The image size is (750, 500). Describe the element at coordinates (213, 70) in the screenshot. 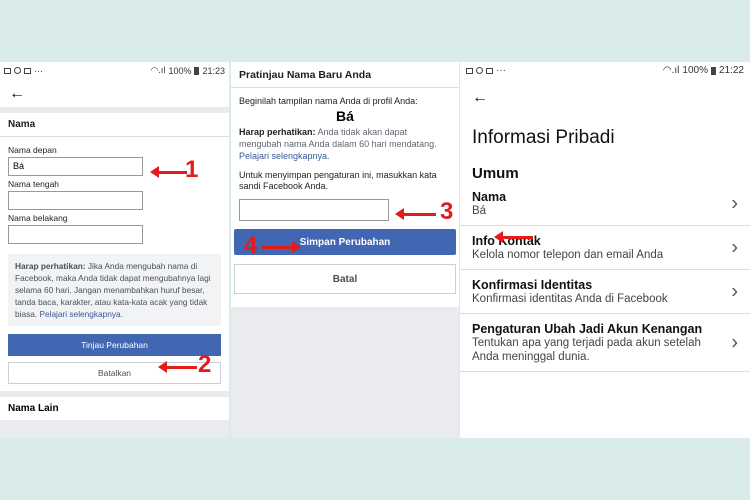

I see `clock: 21:23` at that location.